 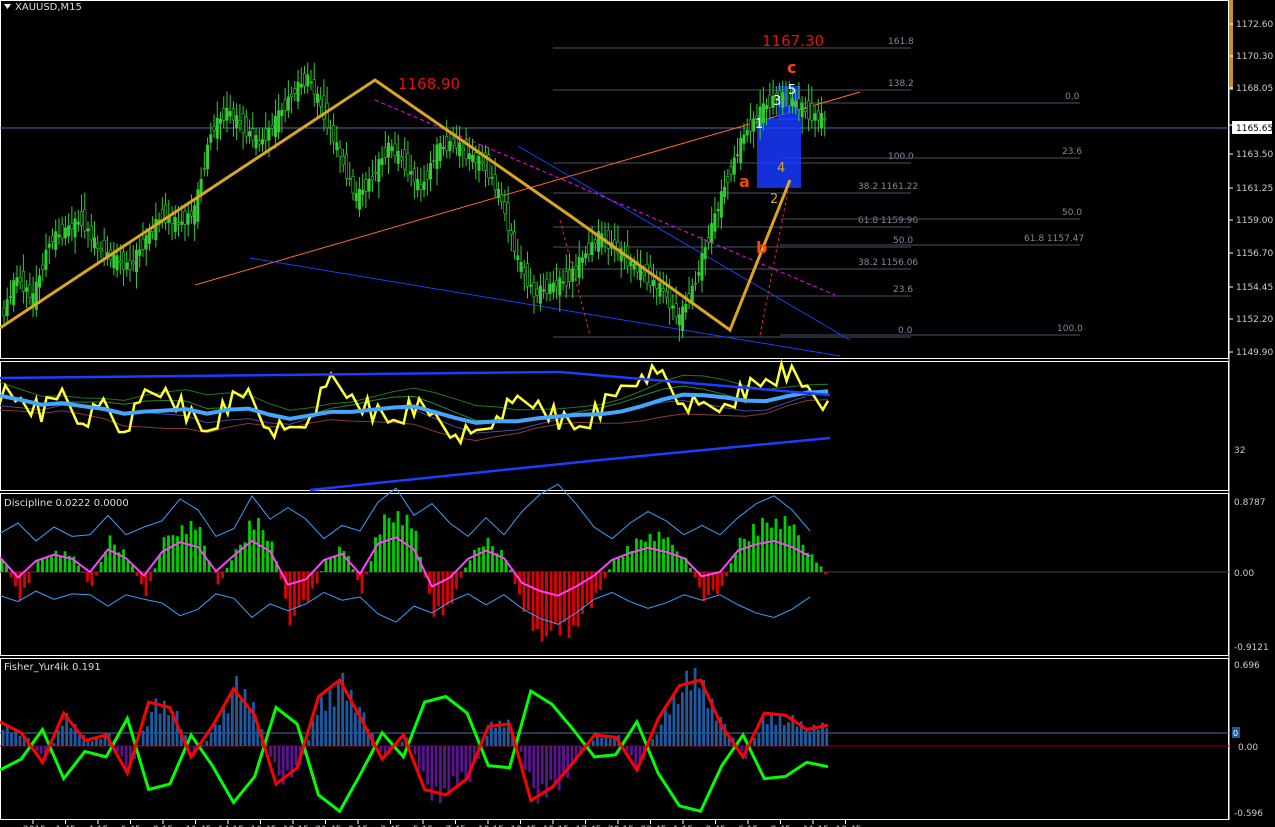 What do you see at coordinates (1250, 503) in the screenshot?
I see `discipline-axis-top: 0.8787` at bounding box center [1250, 503].